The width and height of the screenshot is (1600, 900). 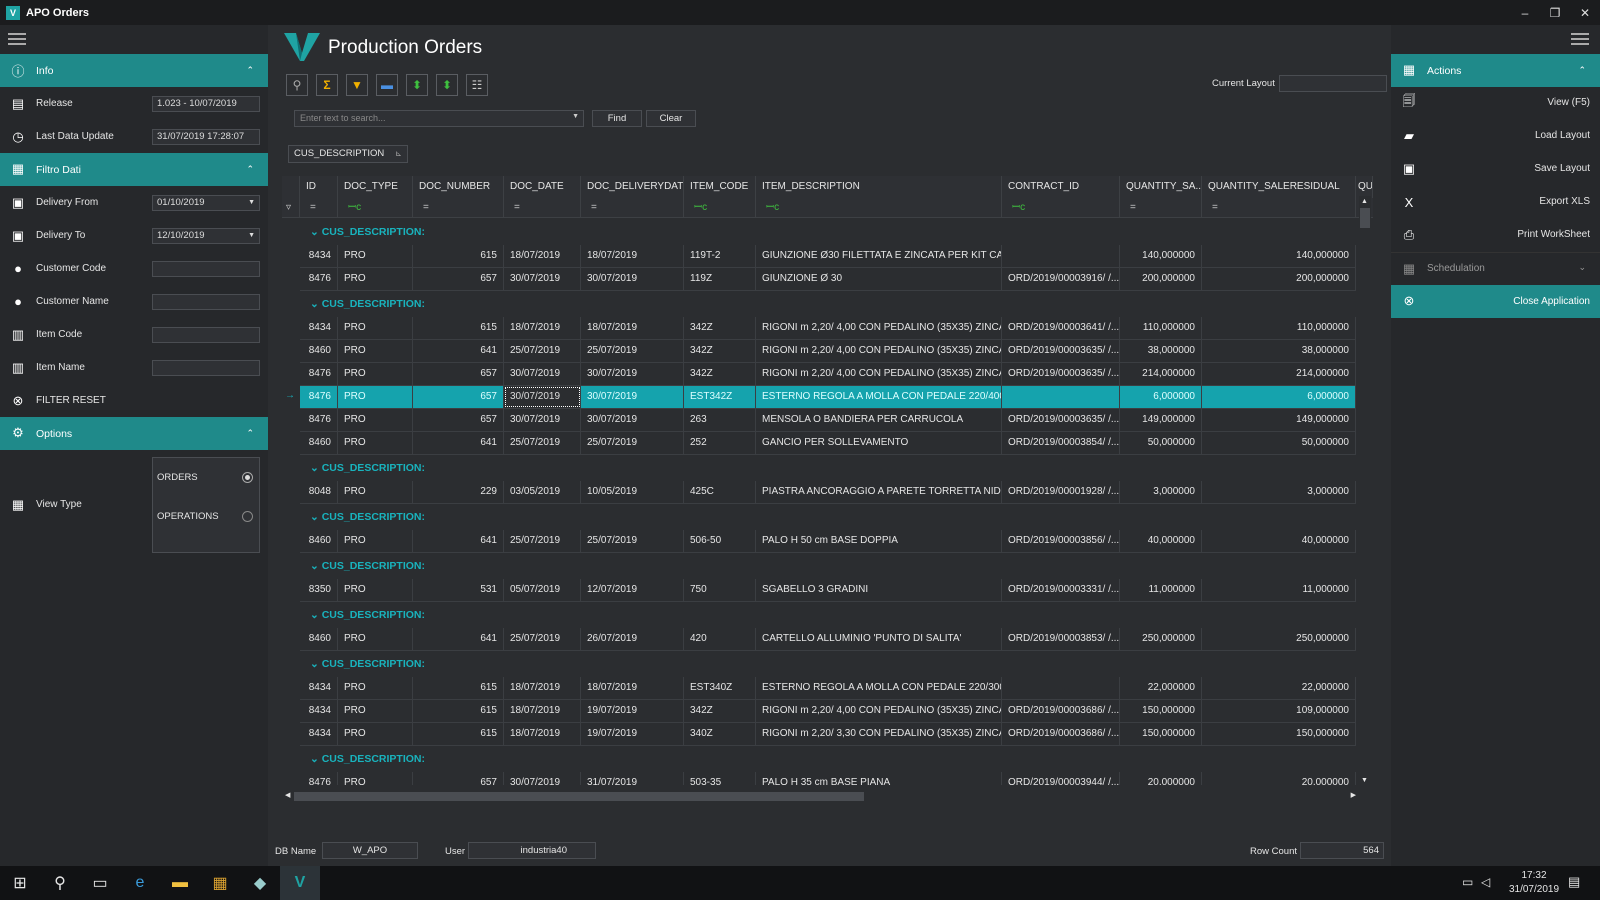 I want to click on close-application-button: ⊗ Close Application, so click(x=1495, y=301).